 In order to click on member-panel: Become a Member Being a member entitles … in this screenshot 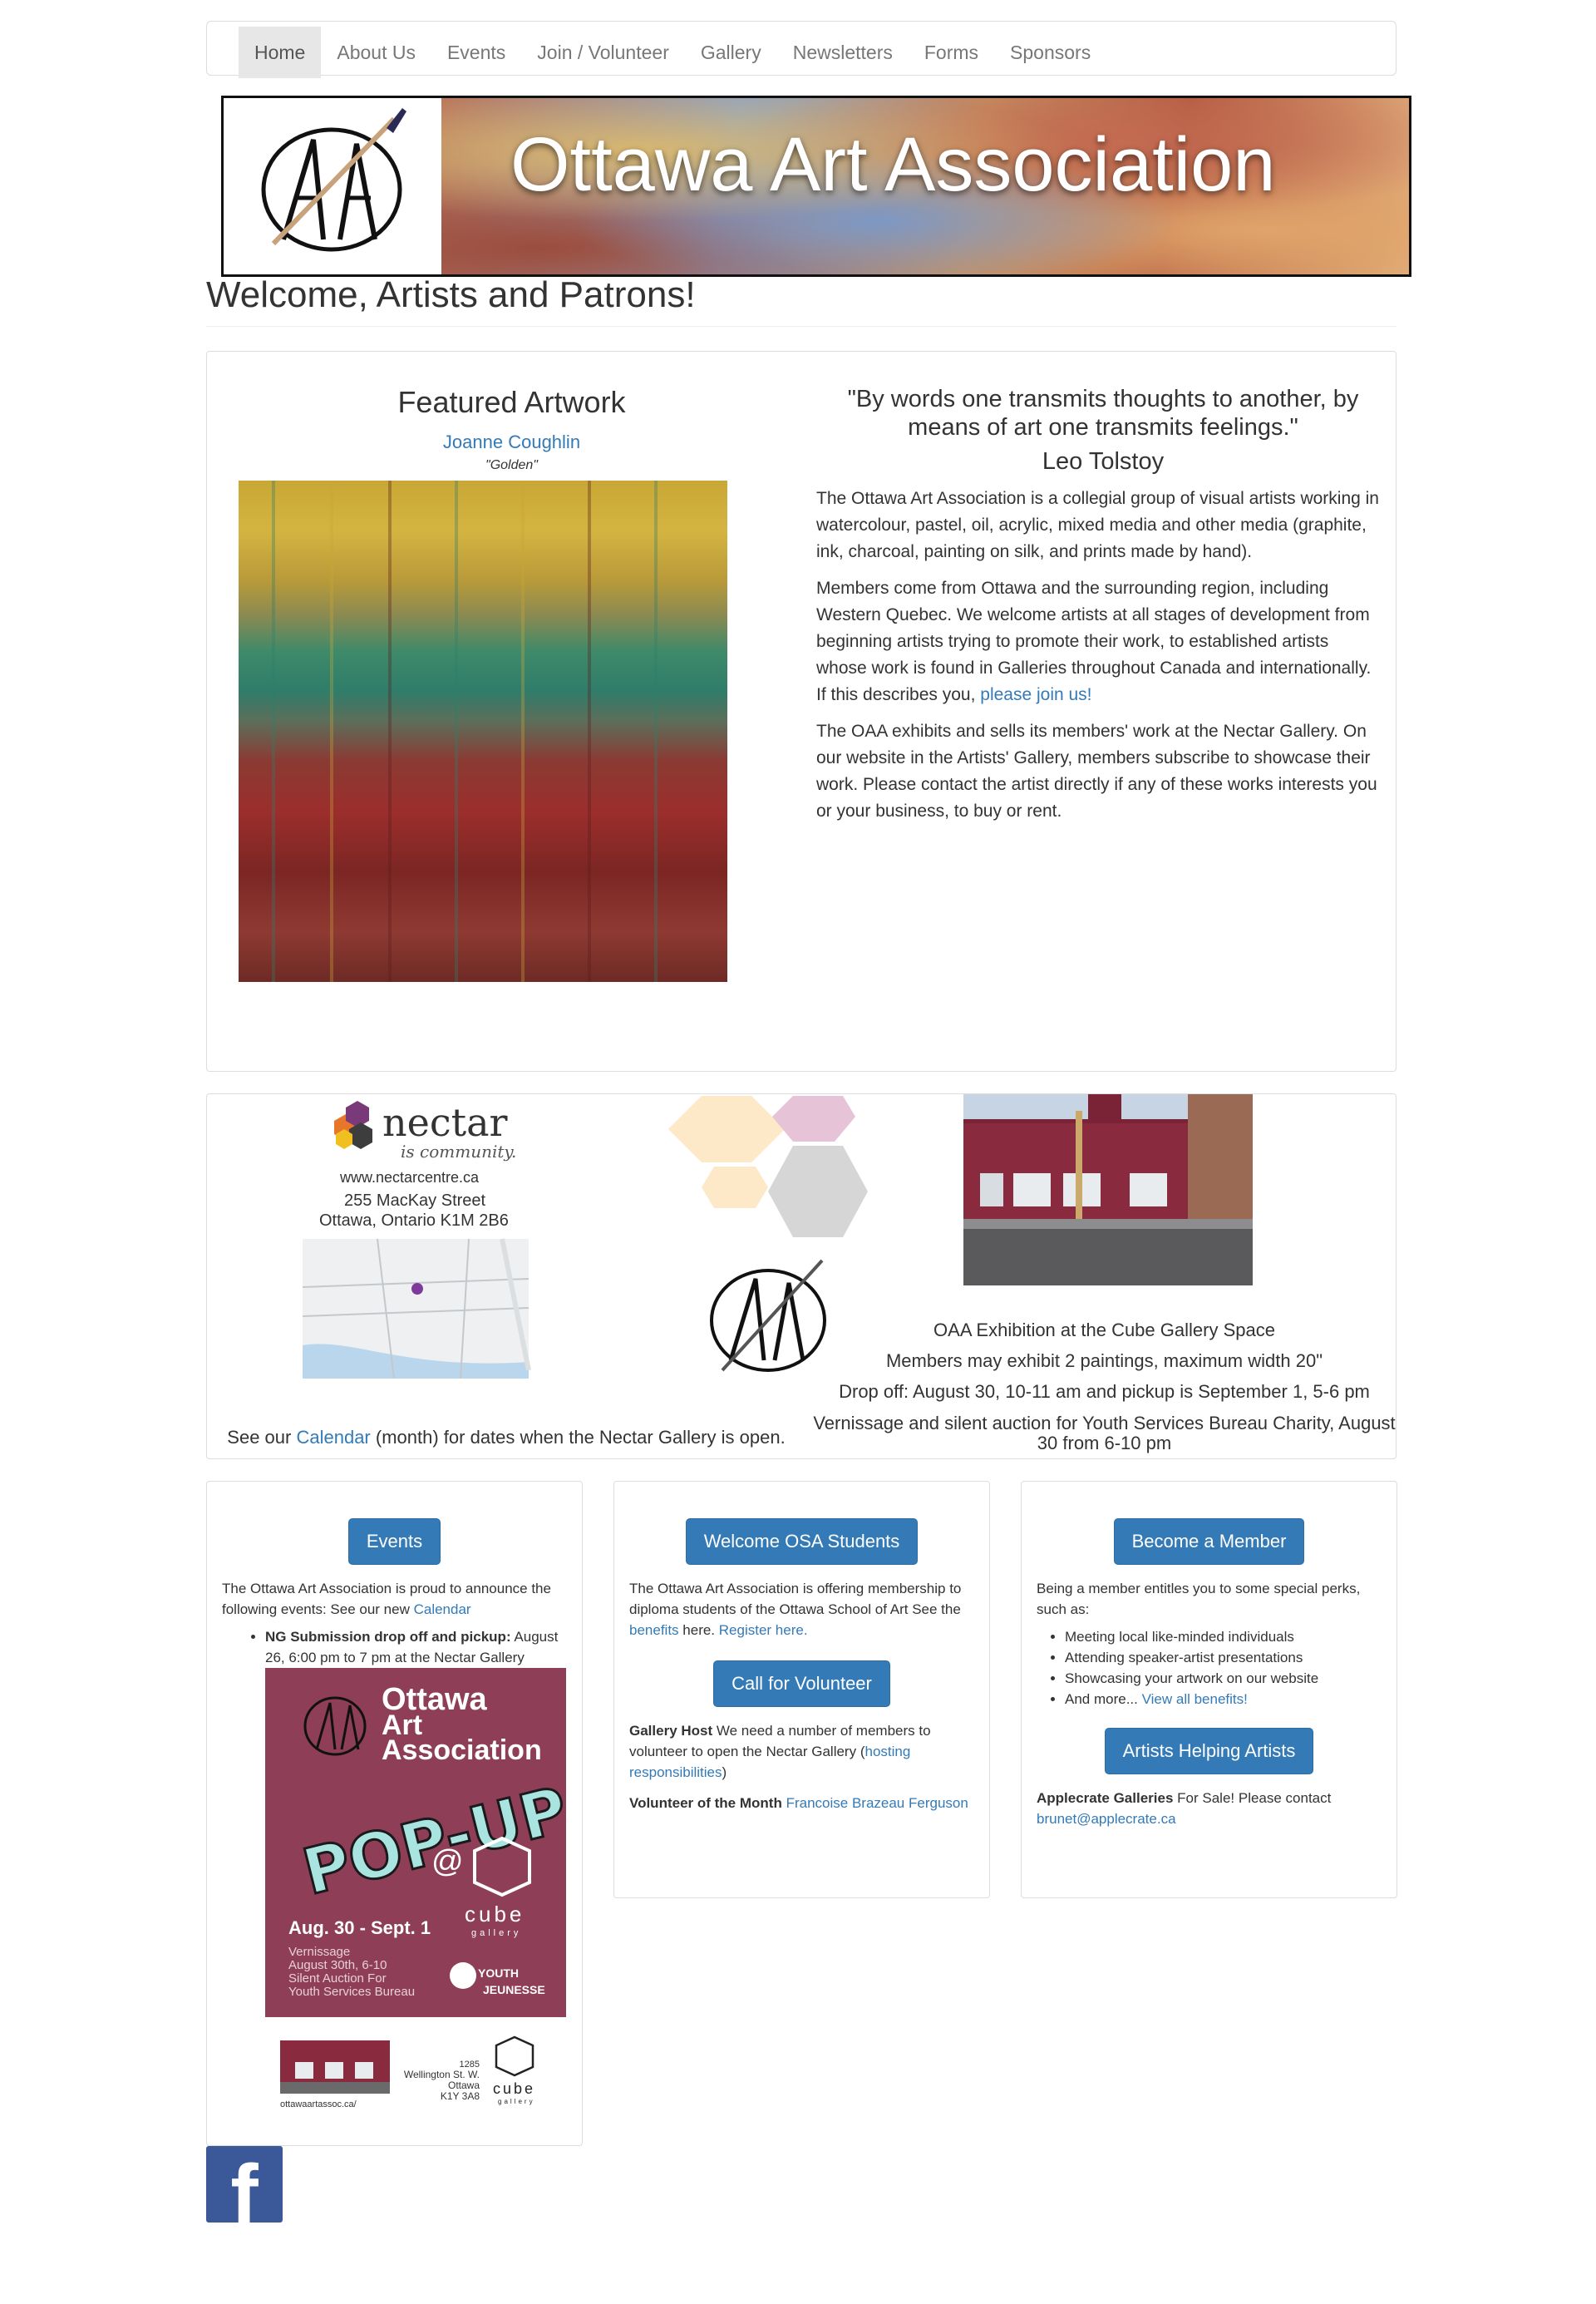, I will do `click(1209, 1689)`.